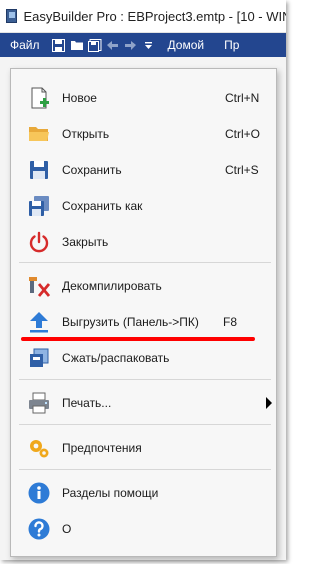 The image size is (320, 564). Describe the element at coordinates (40, 98) in the screenshot. I see `new-file-icon` at that location.